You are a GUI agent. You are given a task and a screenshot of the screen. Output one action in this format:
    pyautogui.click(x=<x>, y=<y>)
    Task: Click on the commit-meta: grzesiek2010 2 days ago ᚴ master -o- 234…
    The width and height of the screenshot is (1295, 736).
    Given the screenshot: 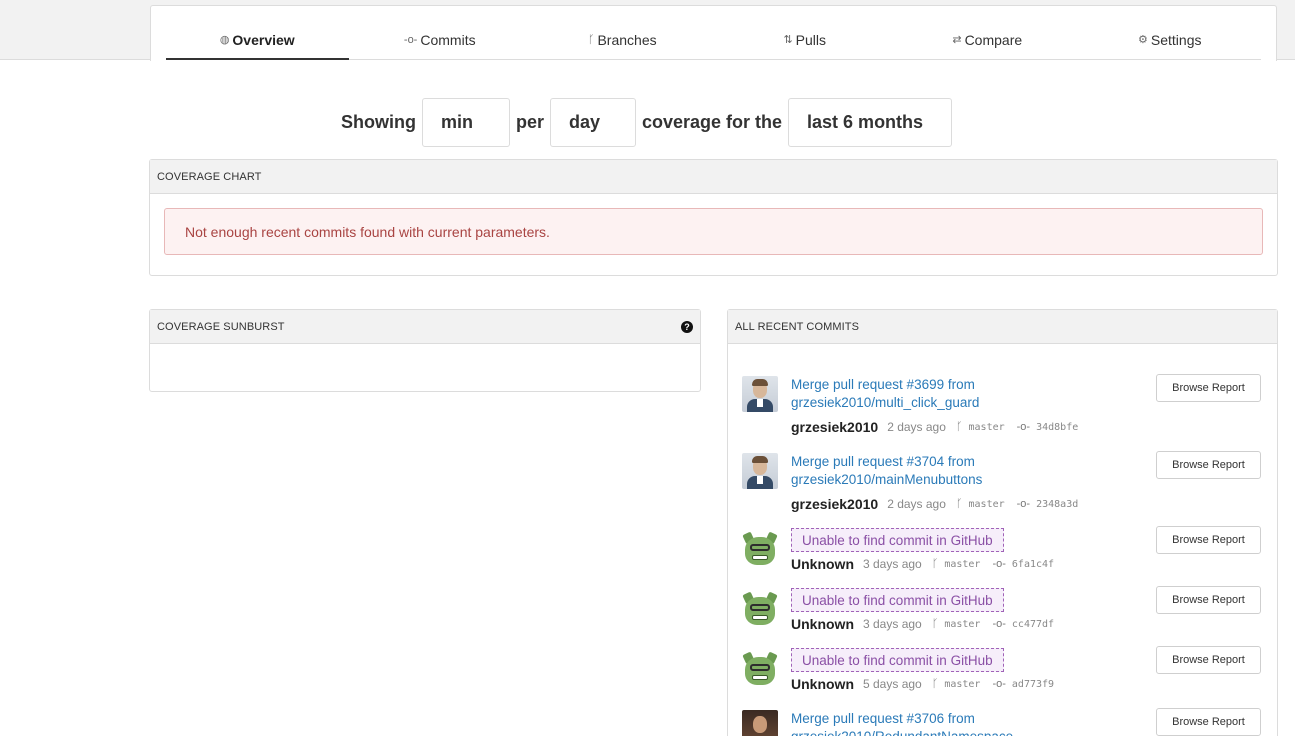 What is the action you would take?
    pyautogui.click(x=940, y=504)
    